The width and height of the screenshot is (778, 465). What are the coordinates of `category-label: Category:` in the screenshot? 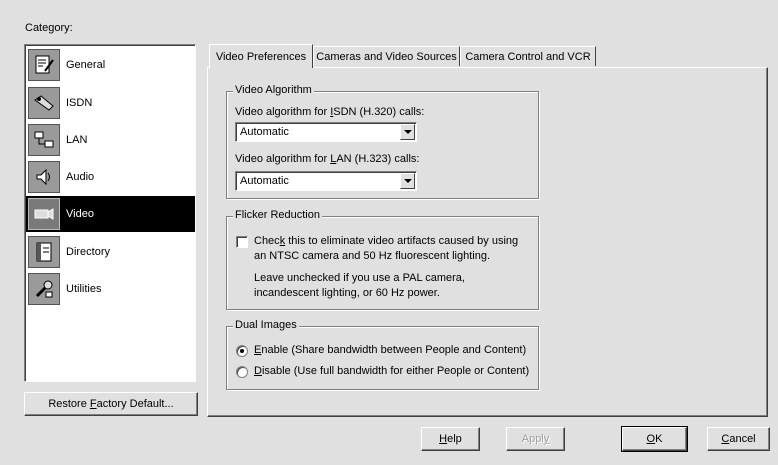 It's located at (49, 28).